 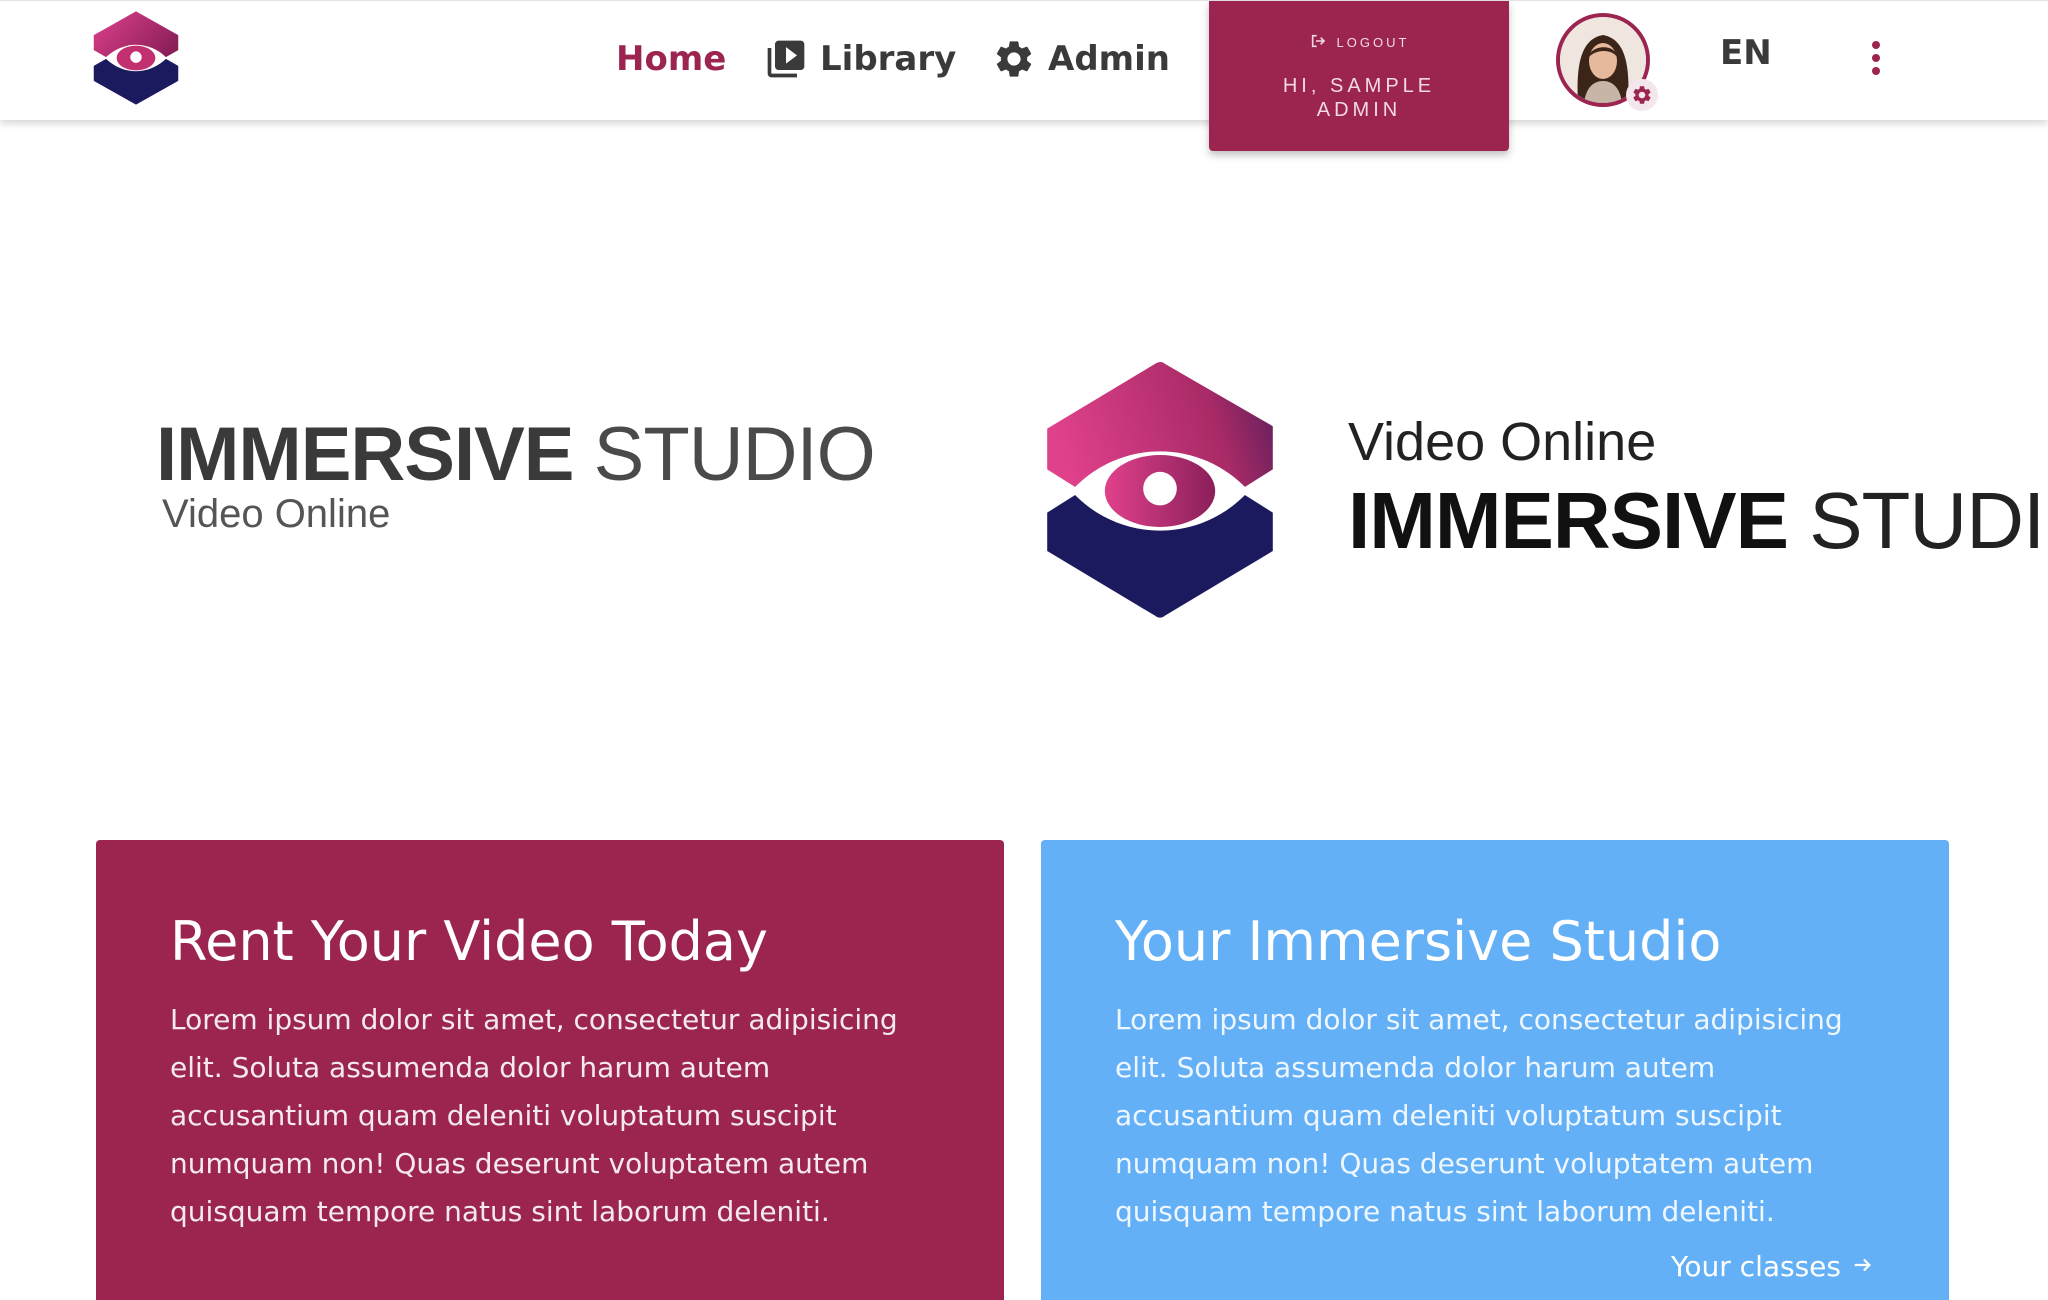 I want to click on brand-logo-icon, so click(x=136, y=58).